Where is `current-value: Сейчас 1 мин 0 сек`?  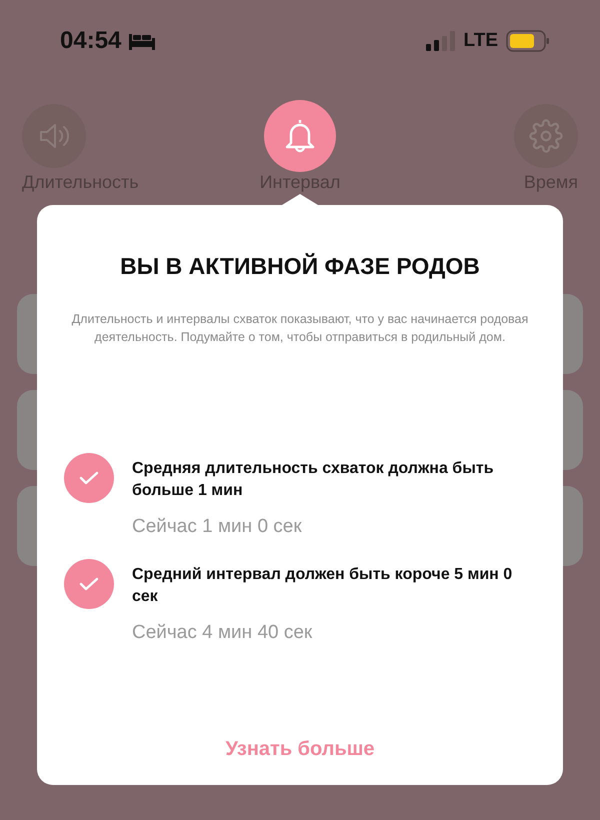
current-value: Сейчас 1 мин 0 сек is located at coordinates (217, 527).